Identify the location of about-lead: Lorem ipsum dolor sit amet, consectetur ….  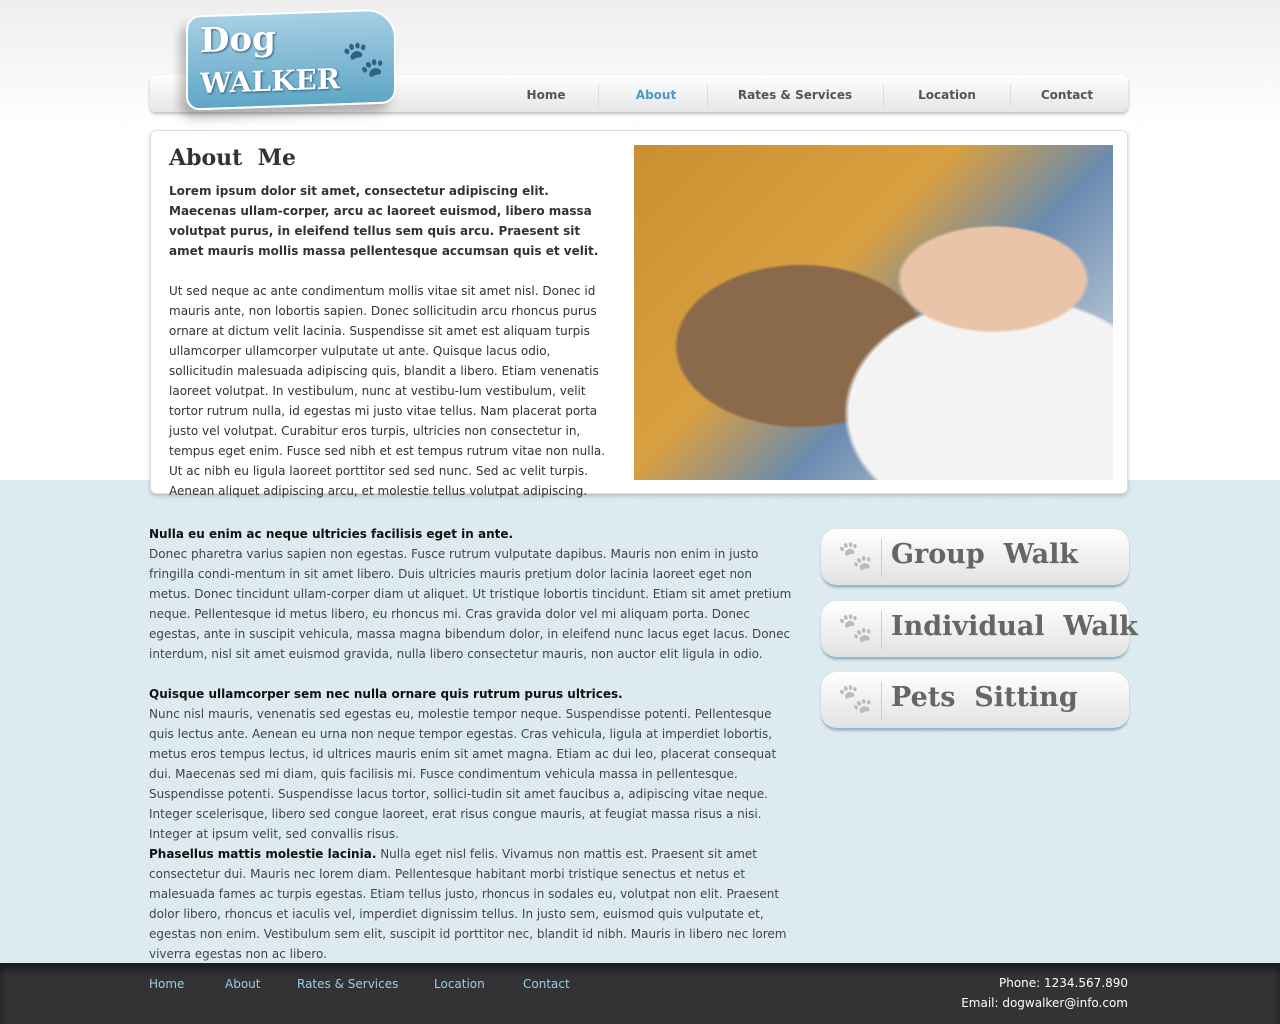
(384, 221).